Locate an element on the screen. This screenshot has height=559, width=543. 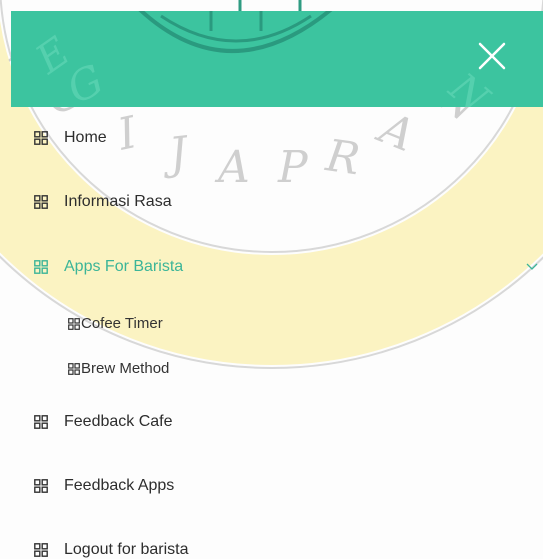
menu-item-apps-for-barista: Apps For Barista is located at coordinates (286, 267).